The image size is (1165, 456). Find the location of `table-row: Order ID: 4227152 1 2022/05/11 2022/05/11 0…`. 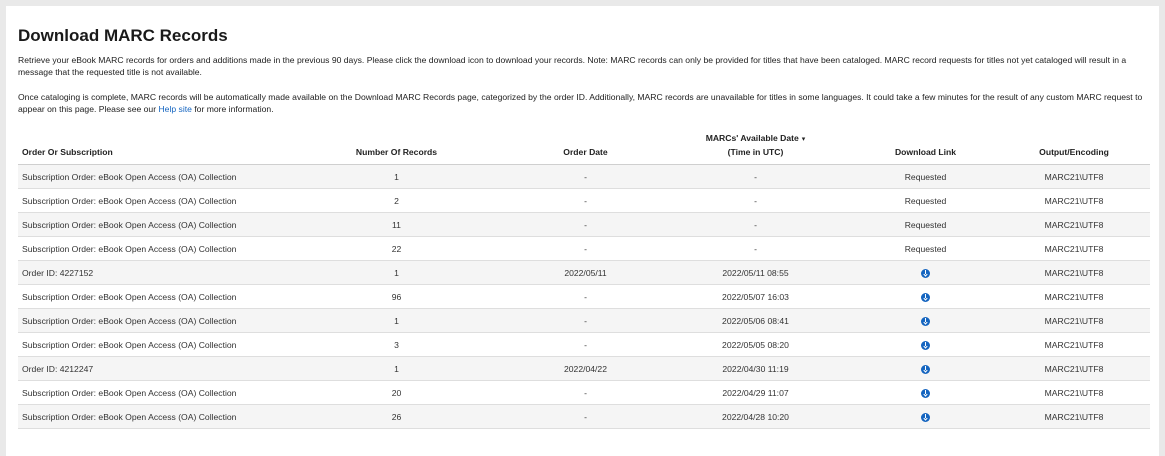

table-row: Order ID: 4227152 1 2022/05/11 2022/05/11 0… is located at coordinates (584, 272).